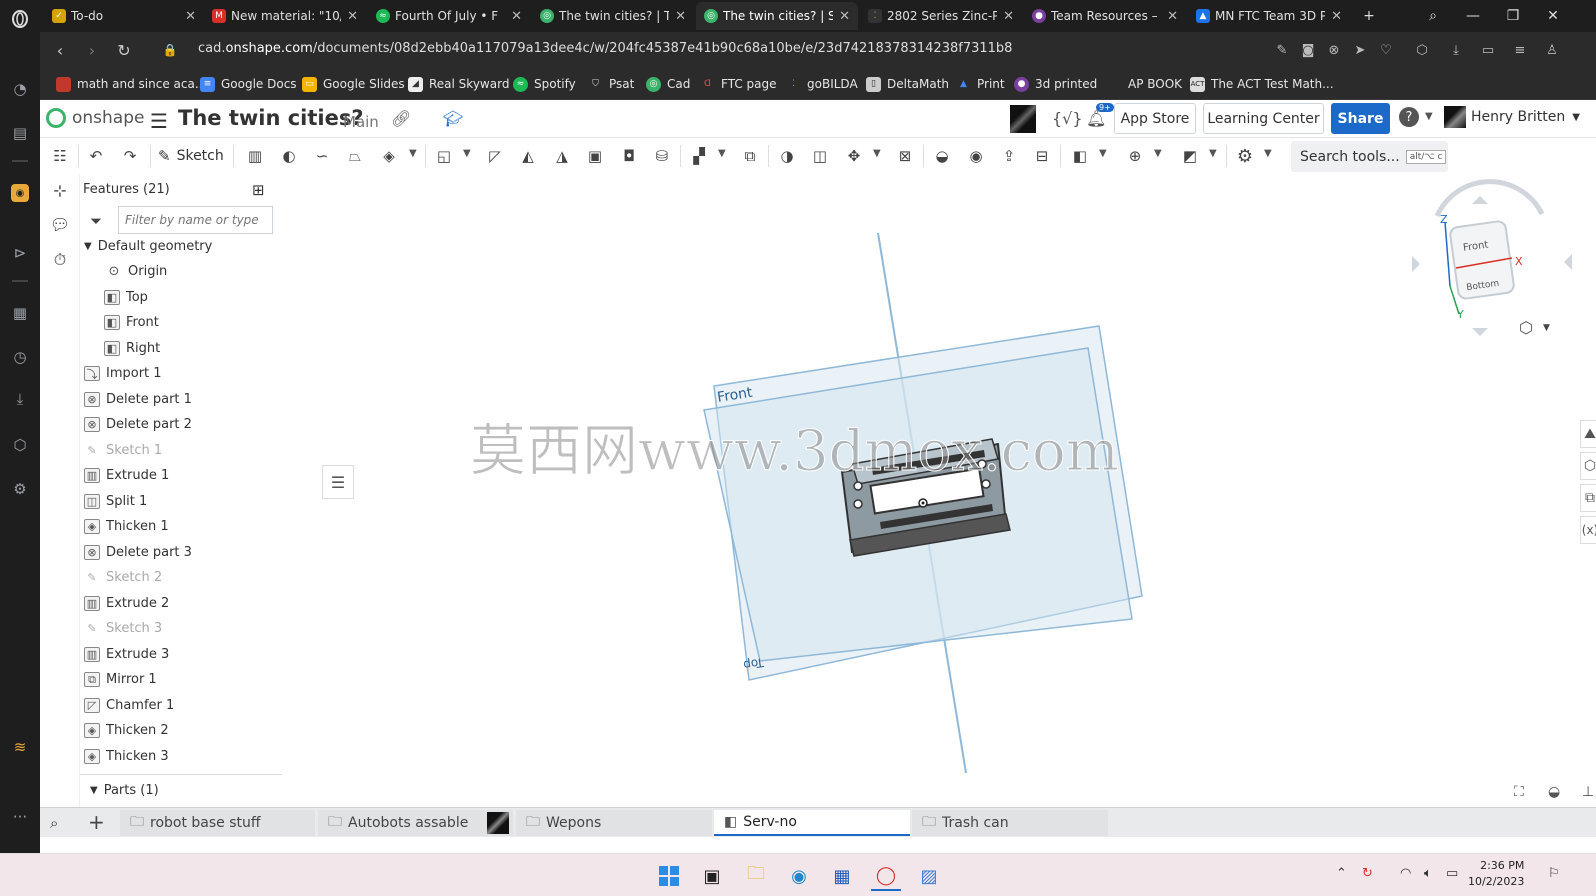 Image resolution: width=1596 pixels, height=896 pixels. What do you see at coordinates (60, 260) in the screenshot?
I see `timer-icon: ⏱︎` at bounding box center [60, 260].